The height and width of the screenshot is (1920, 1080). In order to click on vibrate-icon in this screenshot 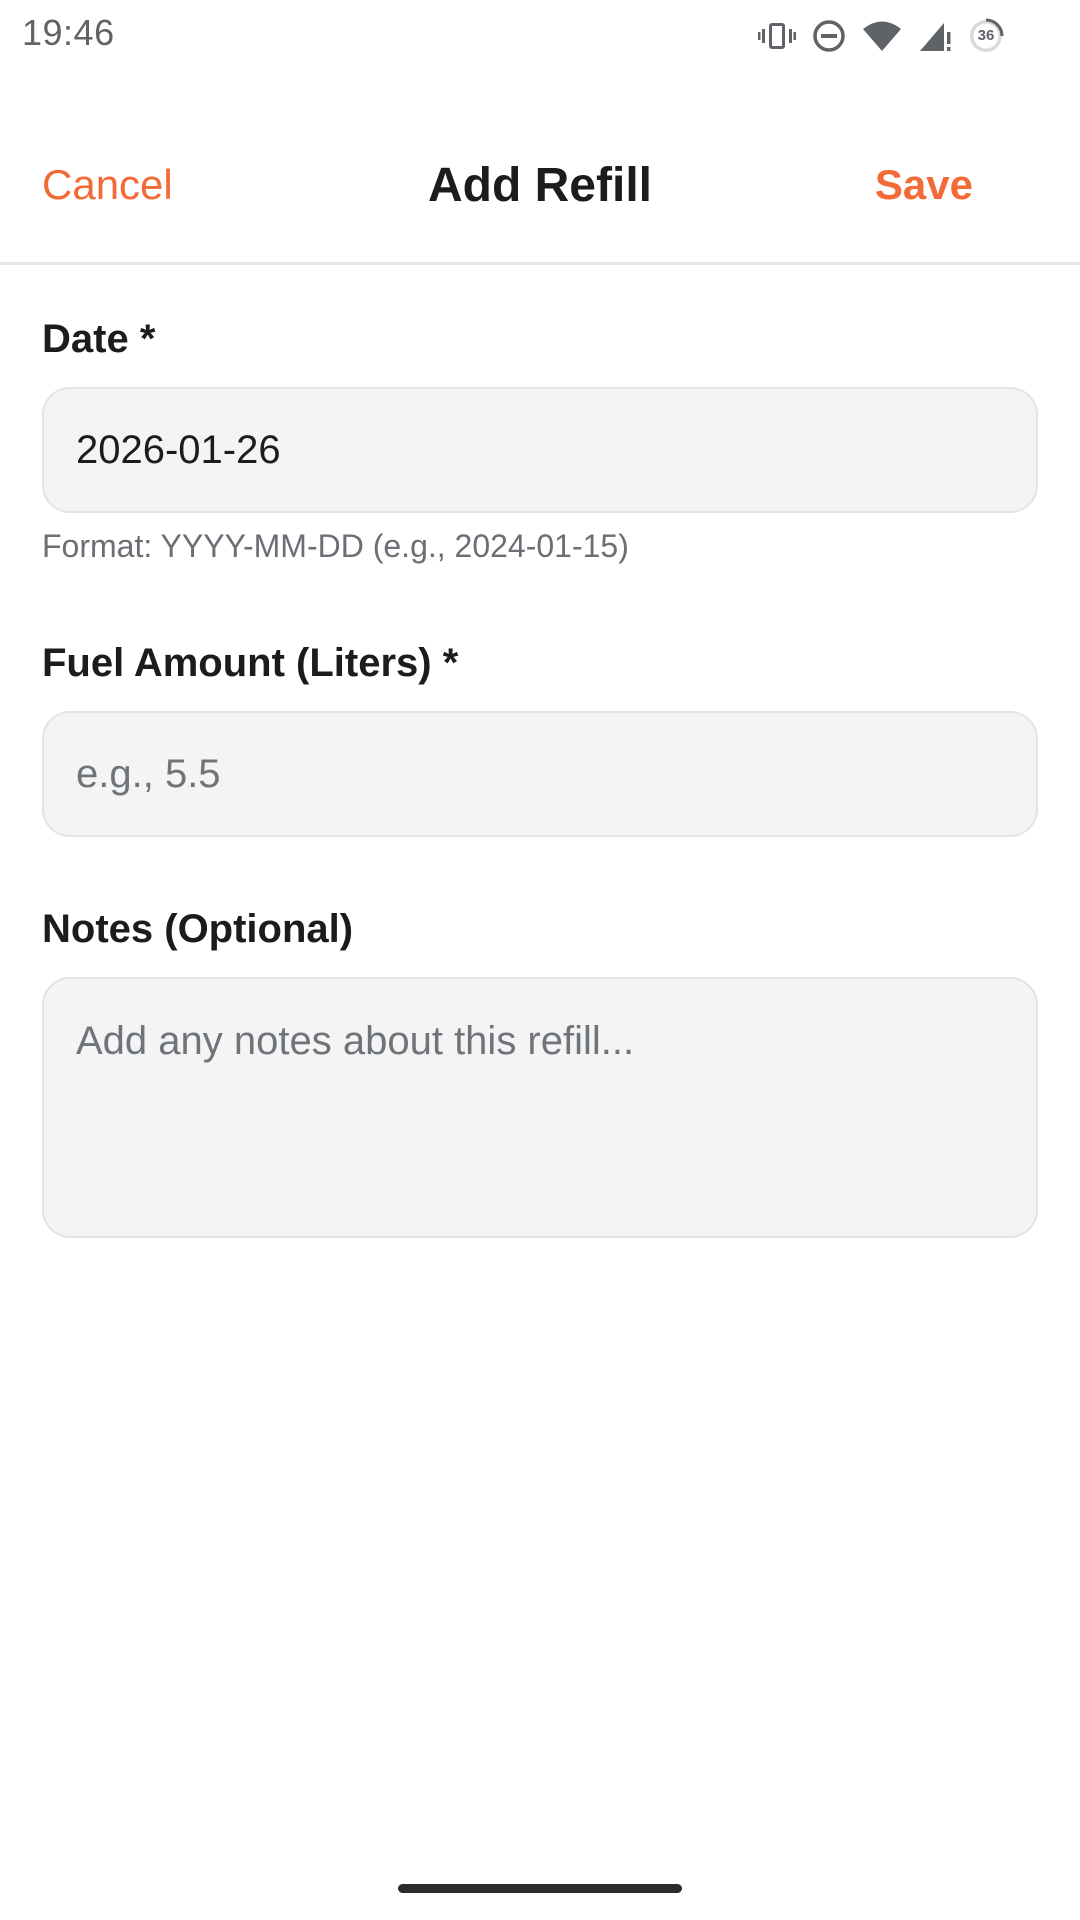, I will do `click(777, 36)`.